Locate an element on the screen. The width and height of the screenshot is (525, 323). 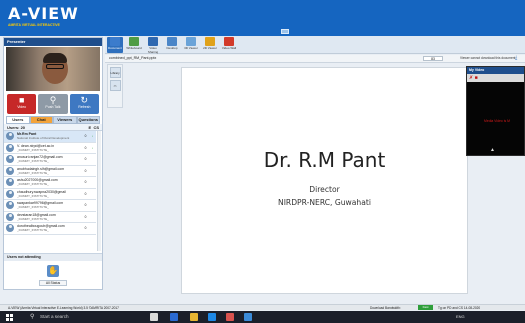
document-name: combined_ppt_RM_Pant.pptx is located at coordinates (132, 58).